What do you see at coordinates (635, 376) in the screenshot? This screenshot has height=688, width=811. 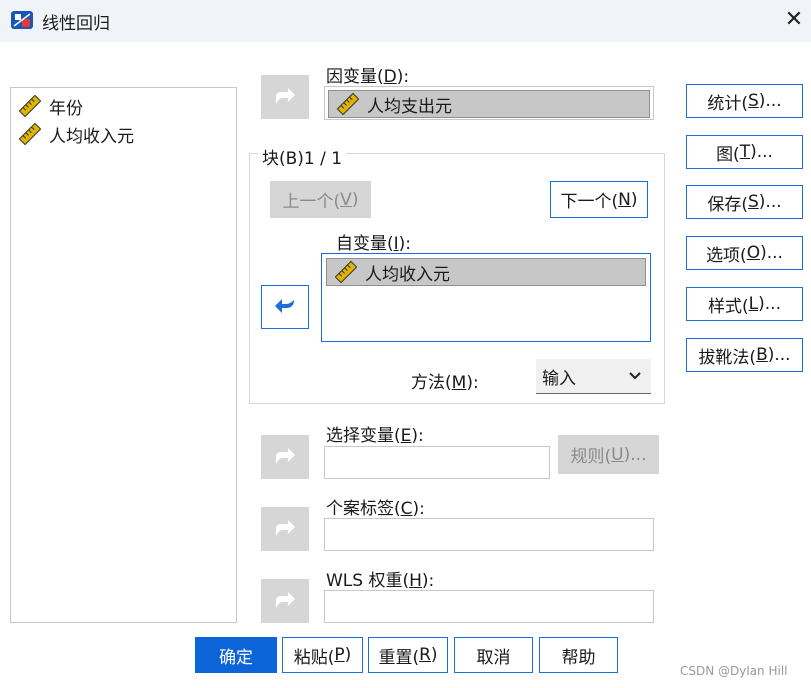 I see `chevron-down-icon` at bounding box center [635, 376].